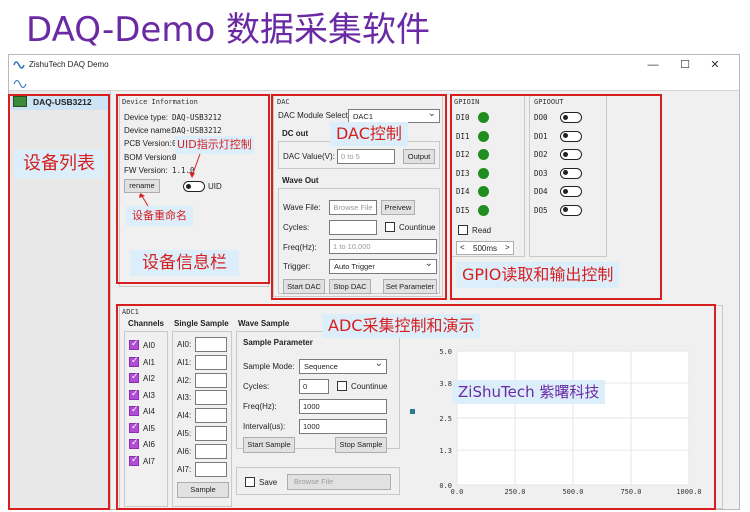 This screenshot has width=750, height=512. I want to click on gpio-note: GPIO读取和输出控制, so click(538, 275).